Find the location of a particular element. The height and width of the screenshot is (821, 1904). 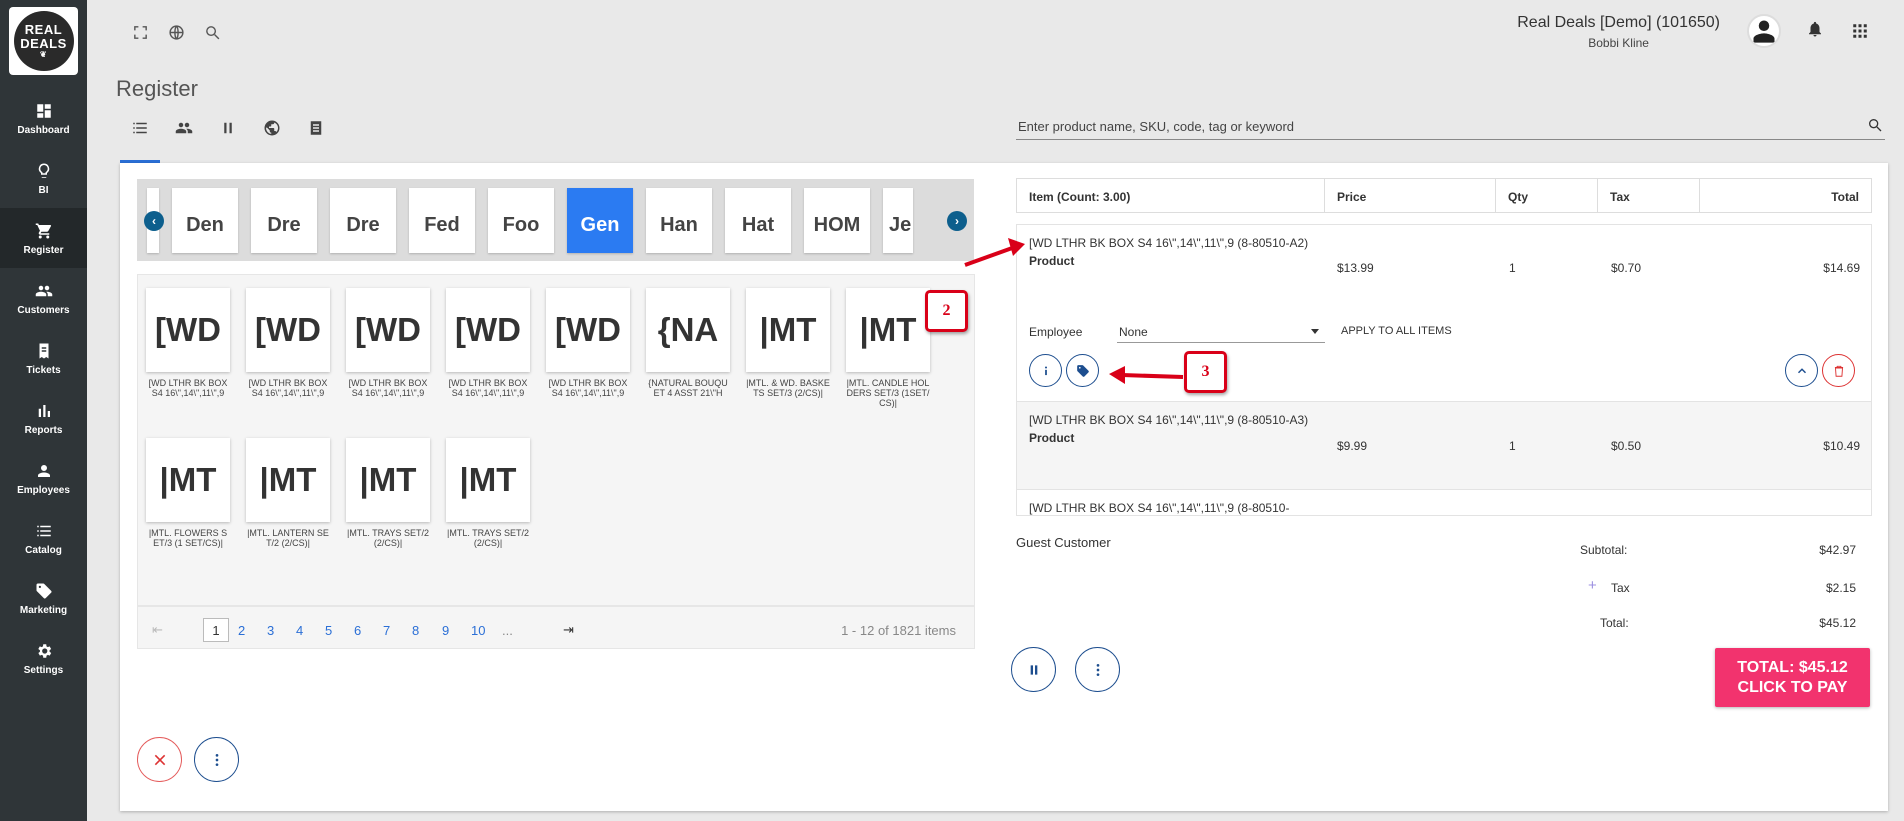

subtotal-value: $42.97 is located at coordinates (1837, 550).